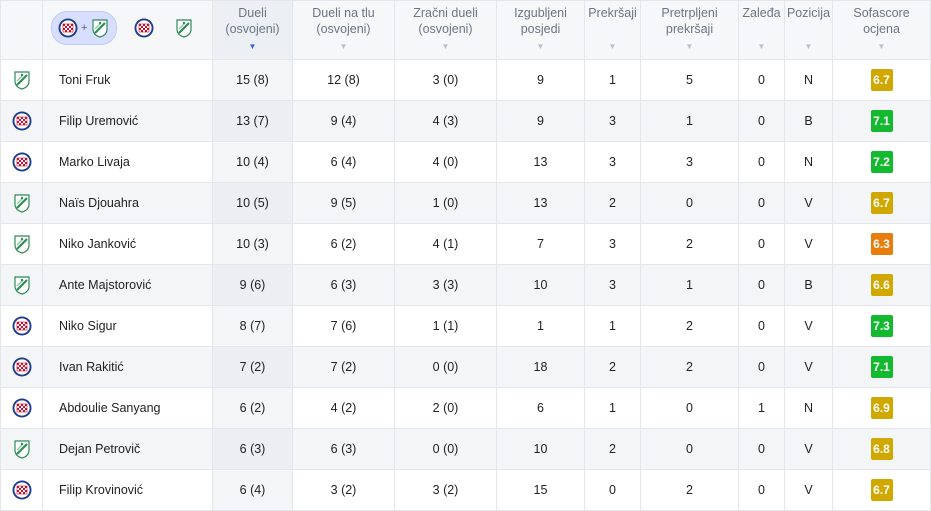  I want to click on duels-cell: 10 (3), so click(252, 244).